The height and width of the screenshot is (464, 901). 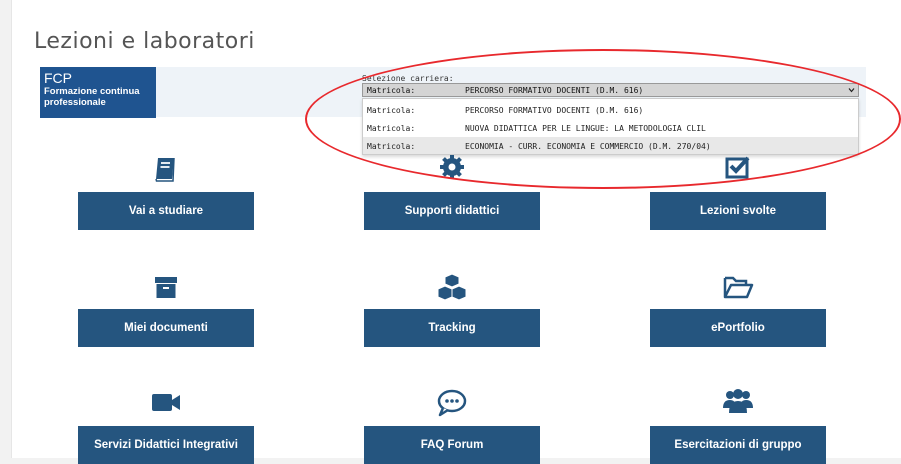 What do you see at coordinates (166, 211) in the screenshot?
I see `vai-a-studiare-button: Vai a studiare` at bounding box center [166, 211].